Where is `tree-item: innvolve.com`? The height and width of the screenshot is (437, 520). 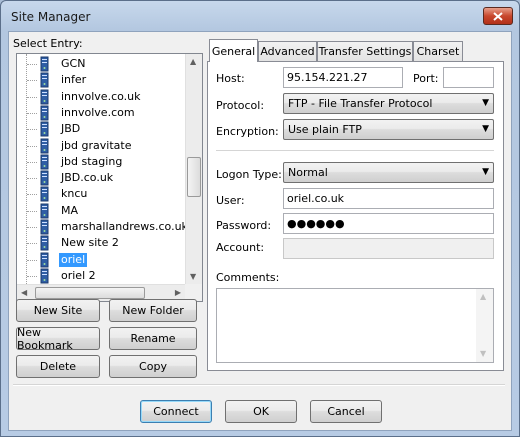 tree-item: innvolve.com is located at coordinates (102, 113).